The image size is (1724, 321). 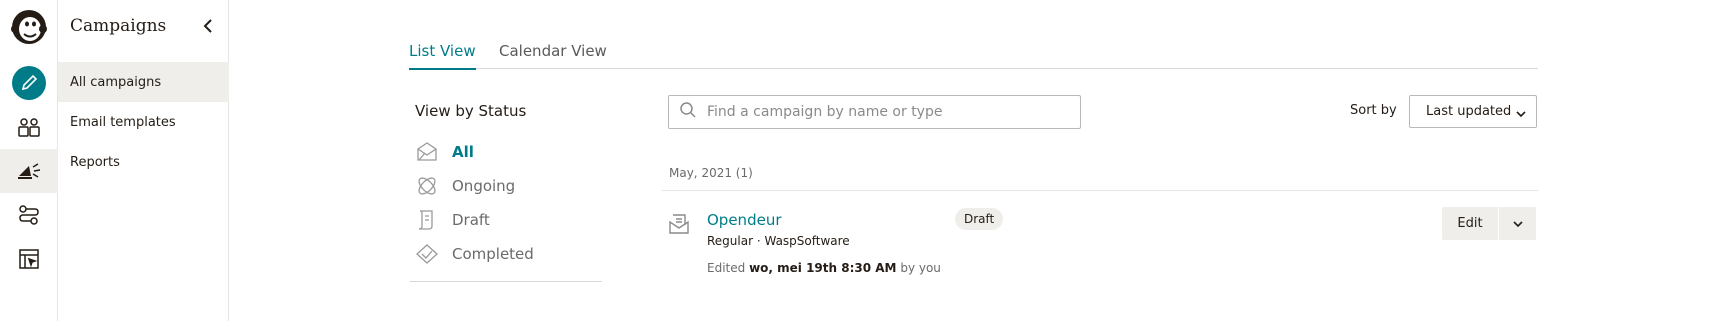 What do you see at coordinates (726, 268) in the screenshot?
I see `edited-prefix: Edited` at bounding box center [726, 268].